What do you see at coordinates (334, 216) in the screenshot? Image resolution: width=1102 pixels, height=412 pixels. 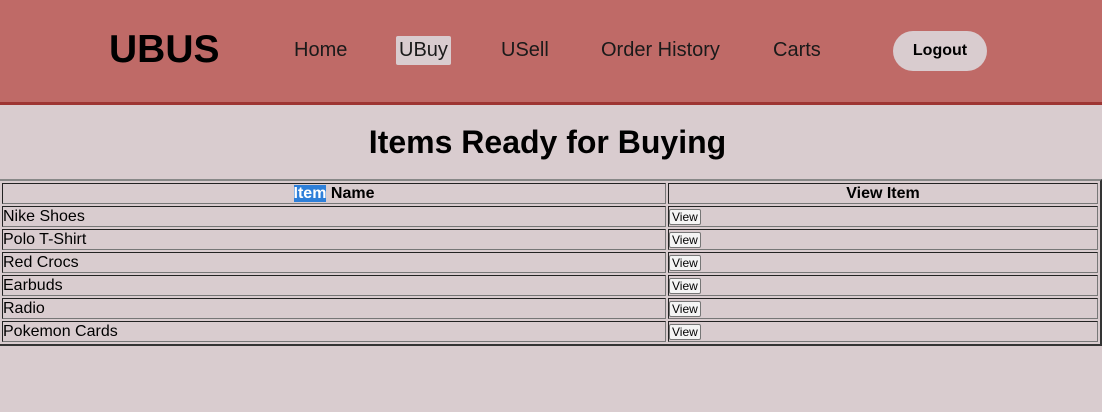 I see `item-name-cell: Nike Shoes` at bounding box center [334, 216].